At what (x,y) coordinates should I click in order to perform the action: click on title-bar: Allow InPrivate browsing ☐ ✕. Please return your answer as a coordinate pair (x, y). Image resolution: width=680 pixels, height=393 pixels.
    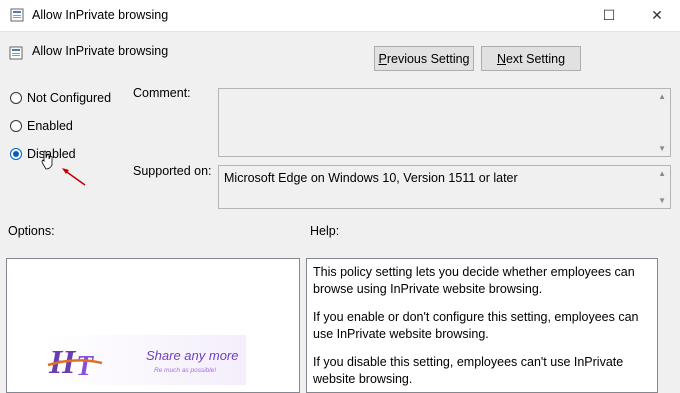
    Looking at the image, I should click on (340, 16).